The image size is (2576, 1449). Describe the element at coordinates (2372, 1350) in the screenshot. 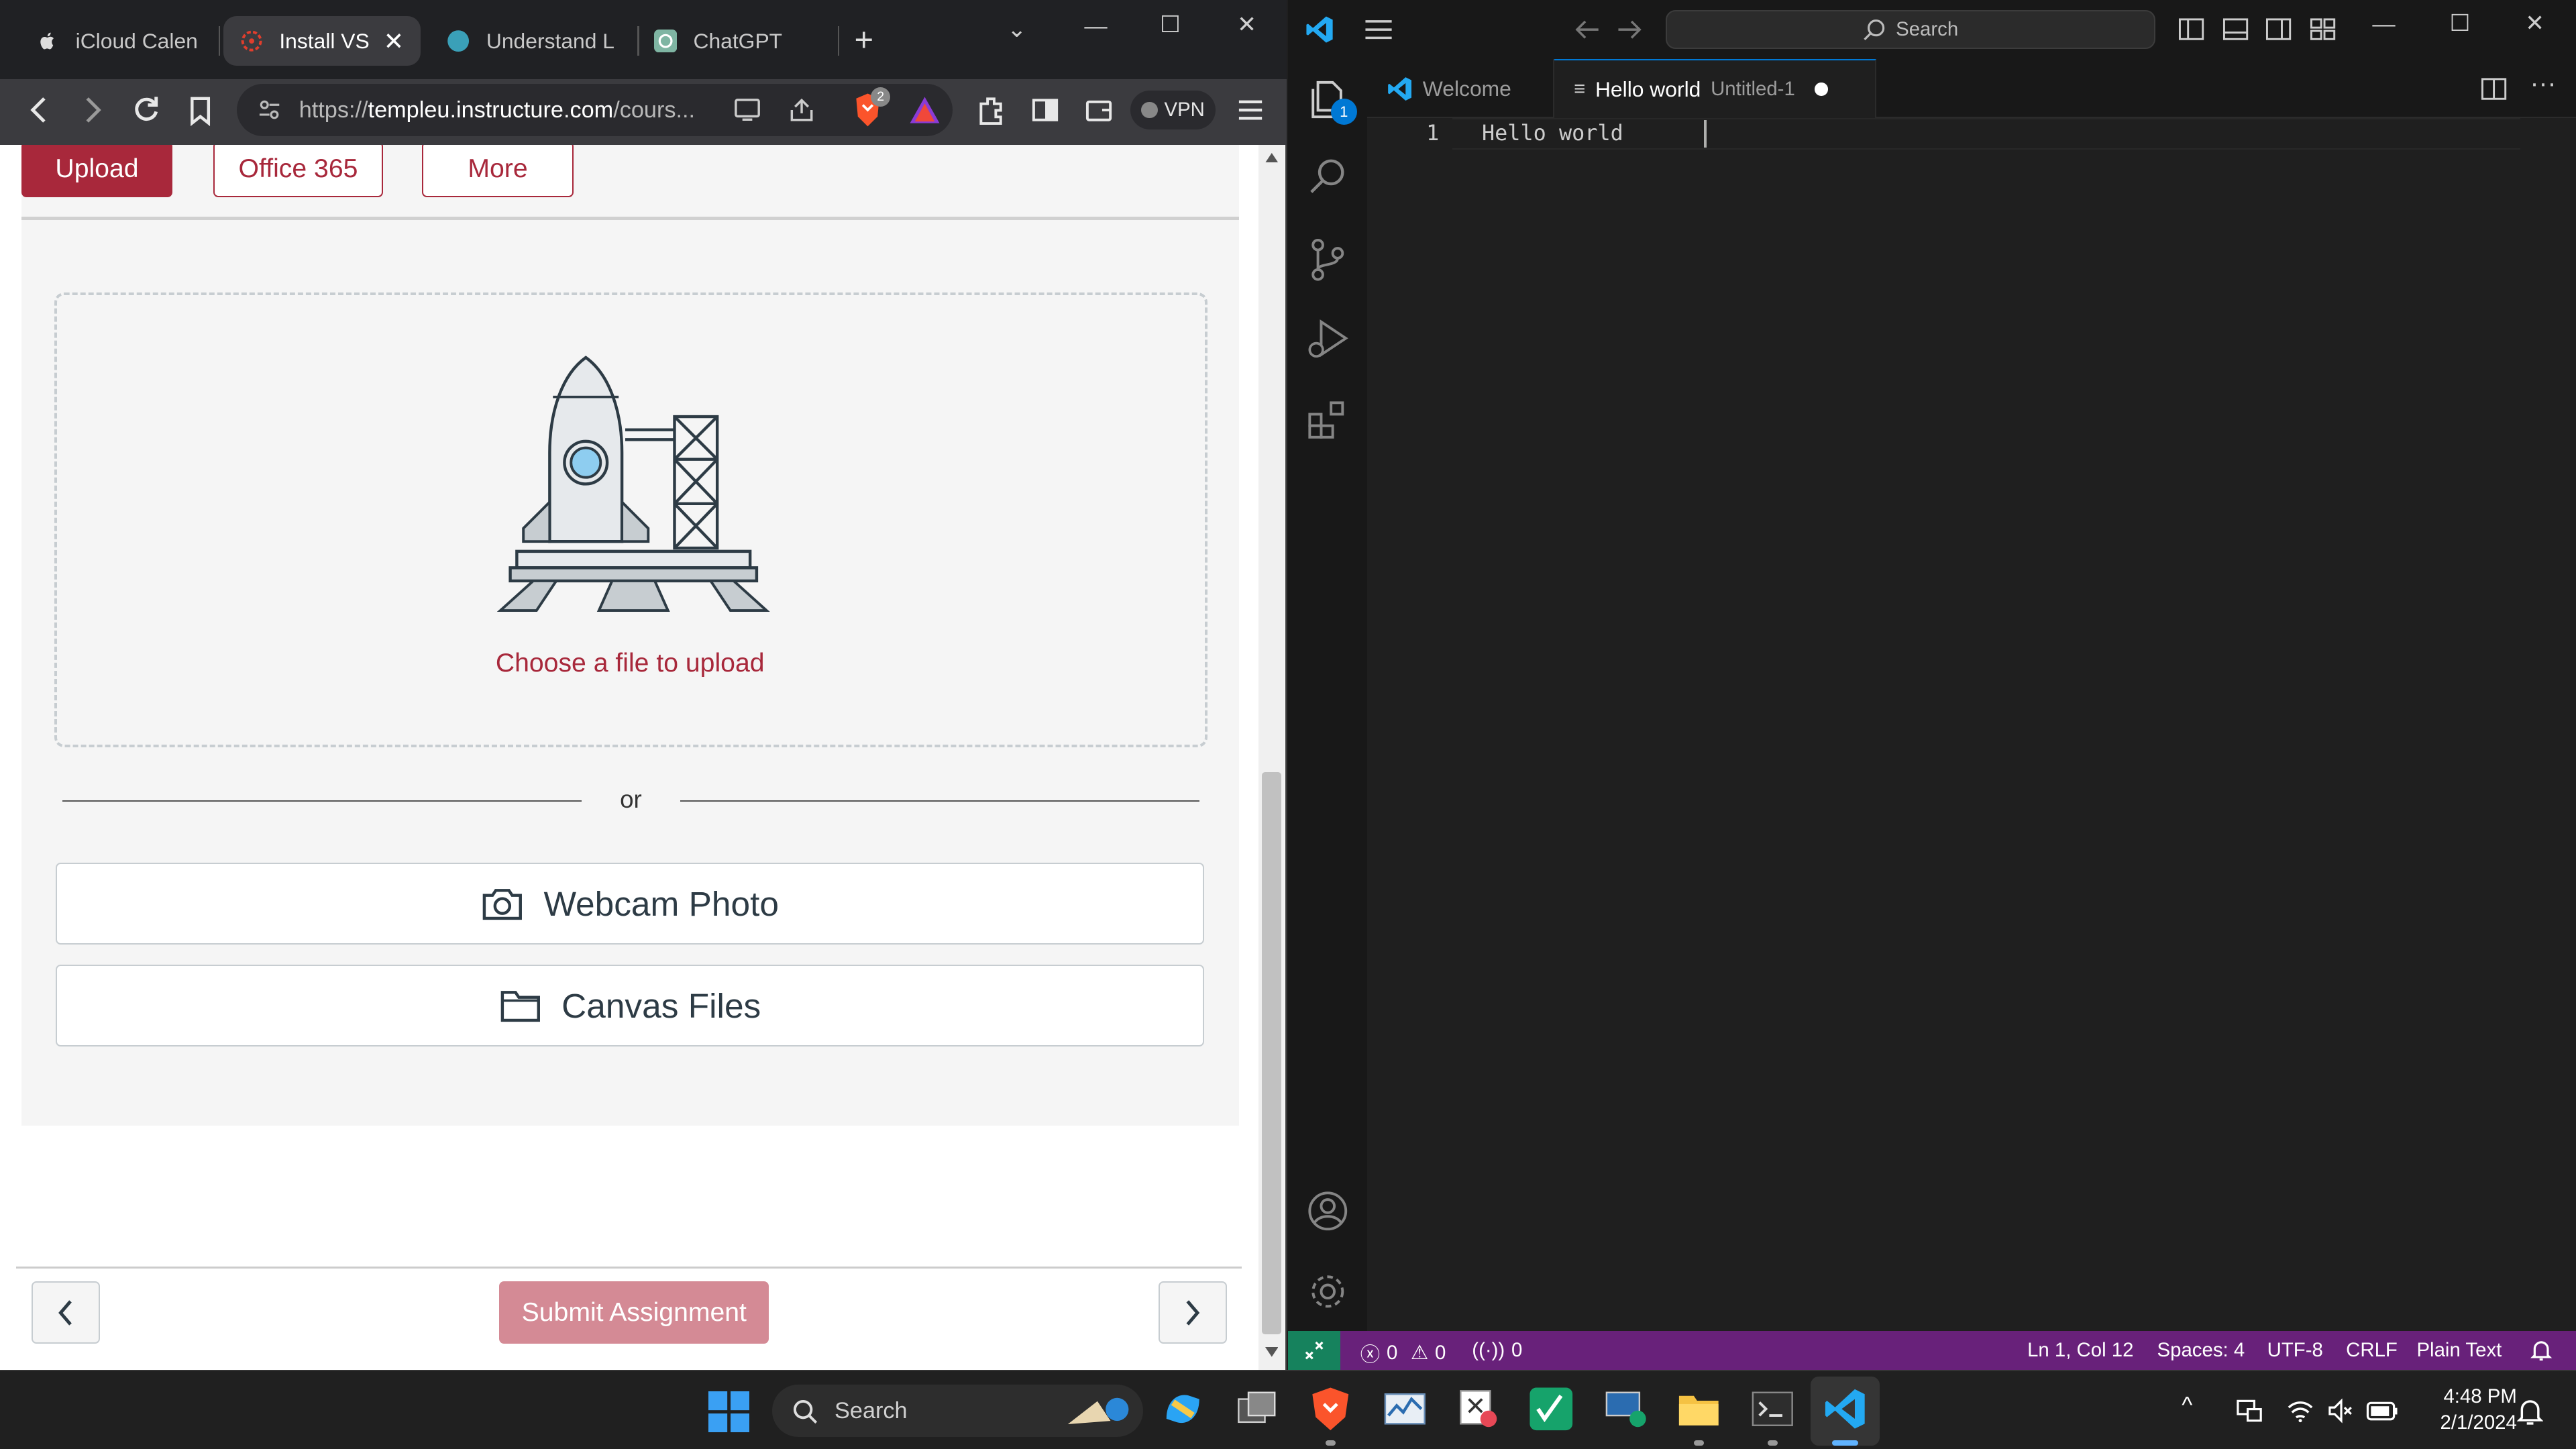

I see `line-ending: CRLF` at that location.